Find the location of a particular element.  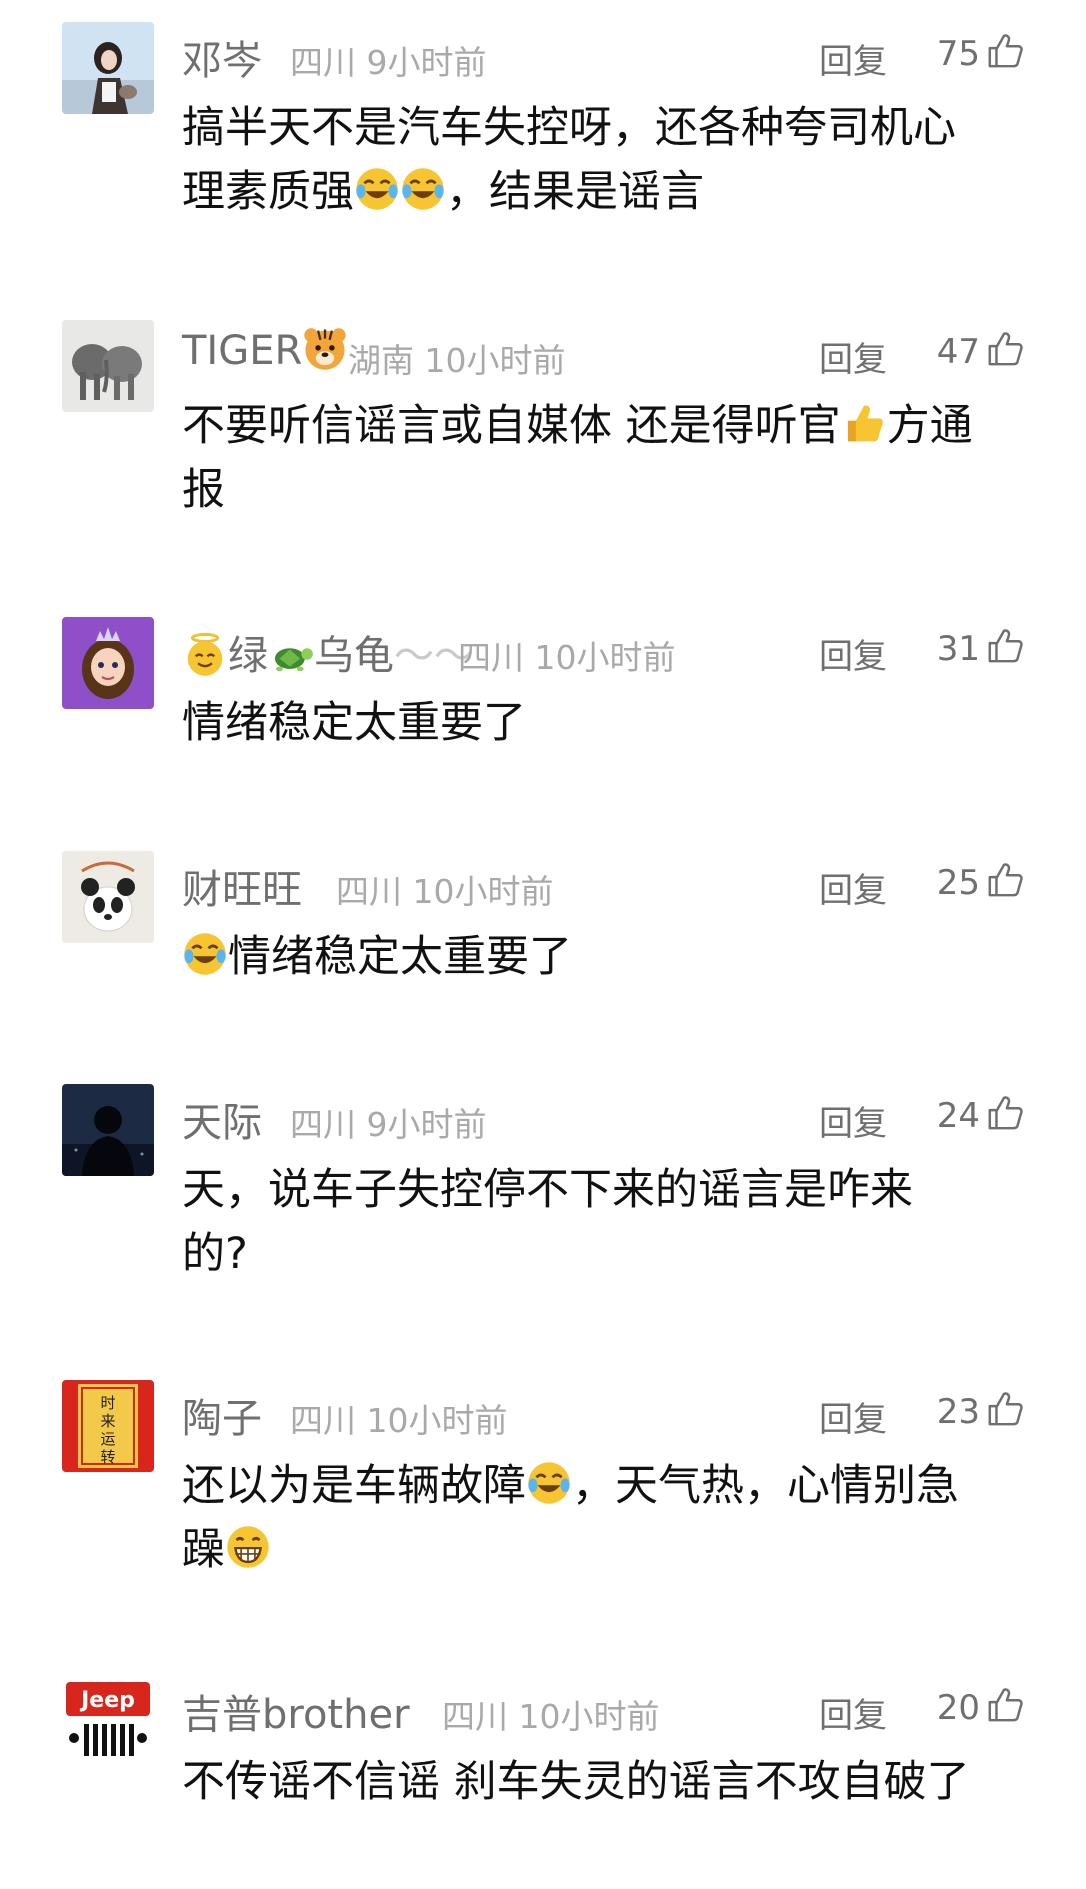

username-suffix: 乌龟 is located at coordinates (354, 656).